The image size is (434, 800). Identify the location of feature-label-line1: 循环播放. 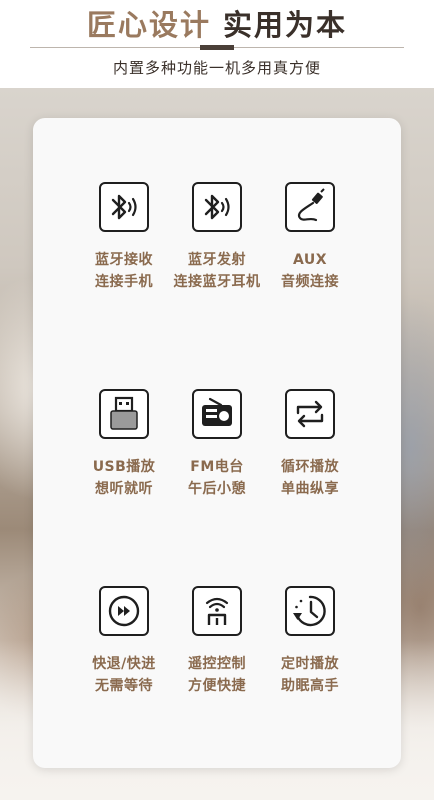
(310, 467).